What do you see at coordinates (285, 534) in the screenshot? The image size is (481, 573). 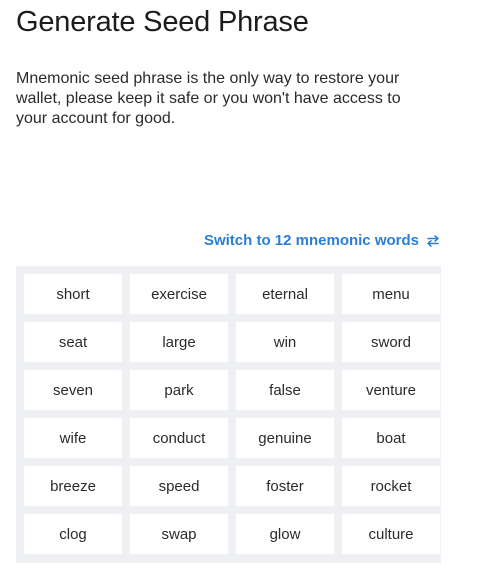 I see `seed-word-cell: glow` at bounding box center [285, 534].